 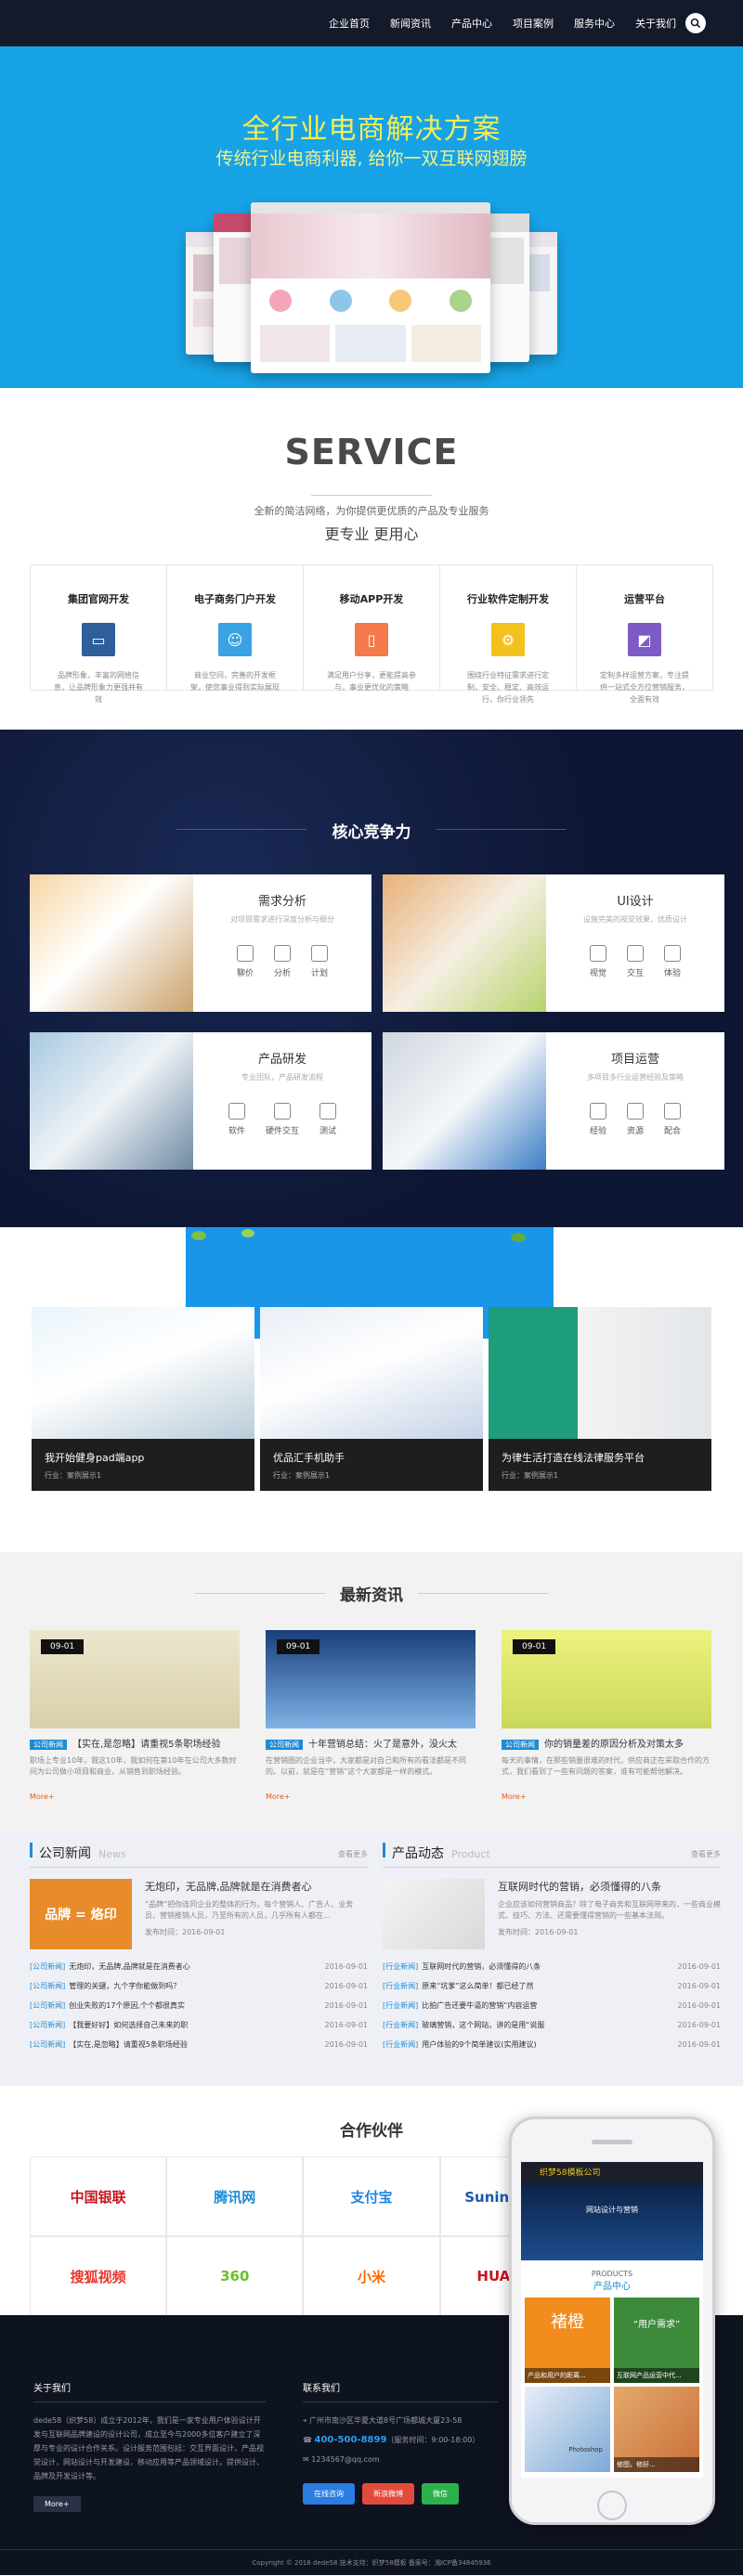 I want to click on online-consult-button: 在线咨询, so click(x=329, y=2494).